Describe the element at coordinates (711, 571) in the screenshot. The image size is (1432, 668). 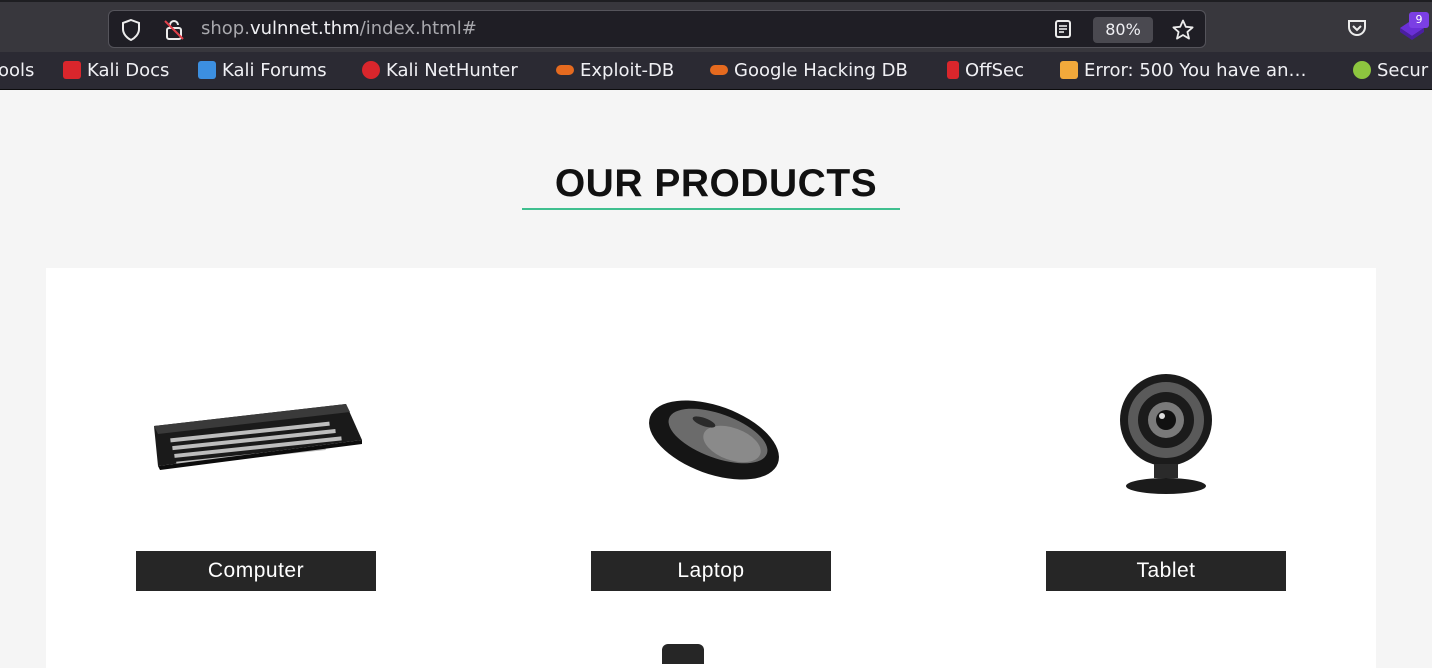
I see `laptop-button: Laptop` at that location.